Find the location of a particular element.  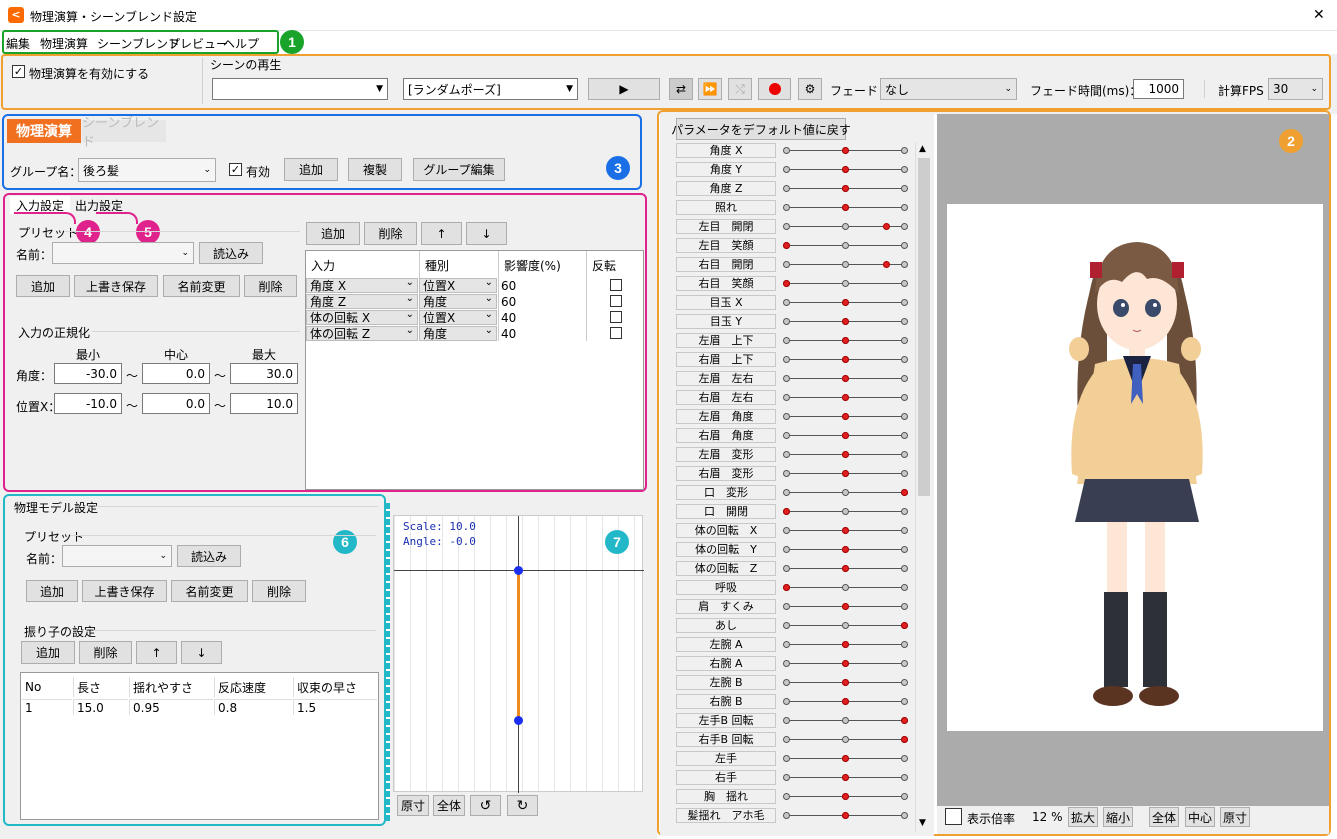

preset-rename-button: 名前変更 is located at coordinates (201, 286).